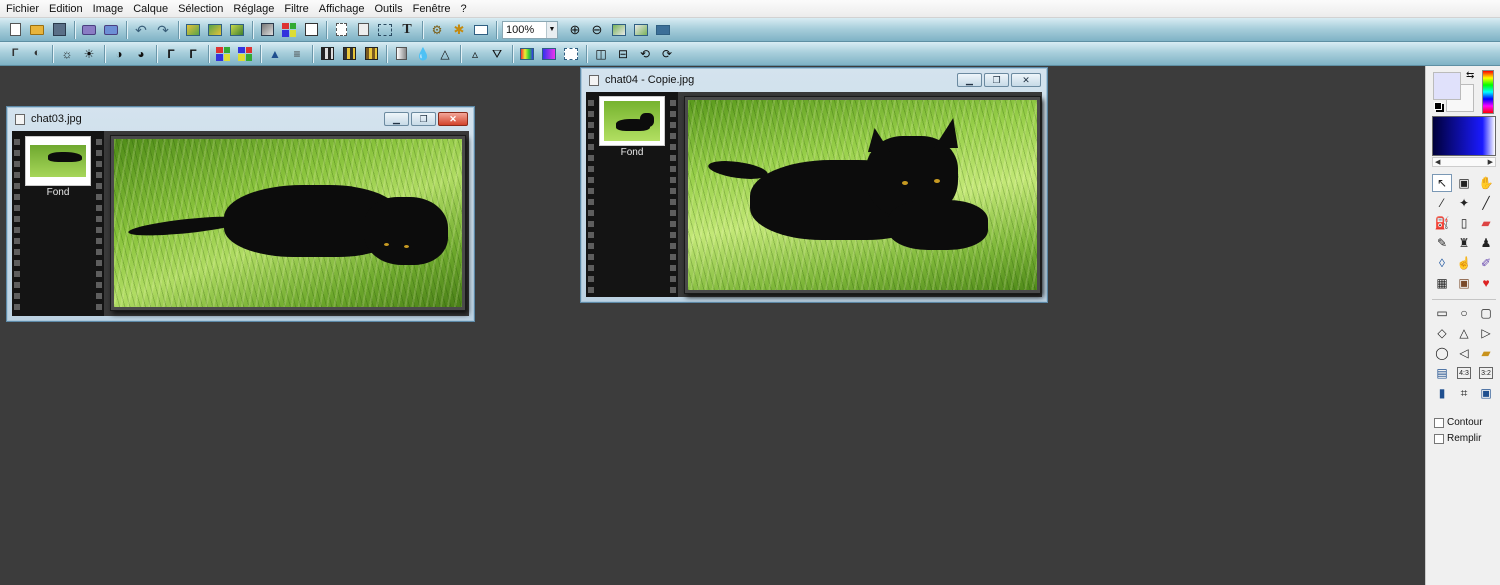 The height and width of the screenshot is (585, 1500). What do you see at coordinates (245, 54) in the screenshot?
I see `color-up-icon` at bounding box center [245, 54].